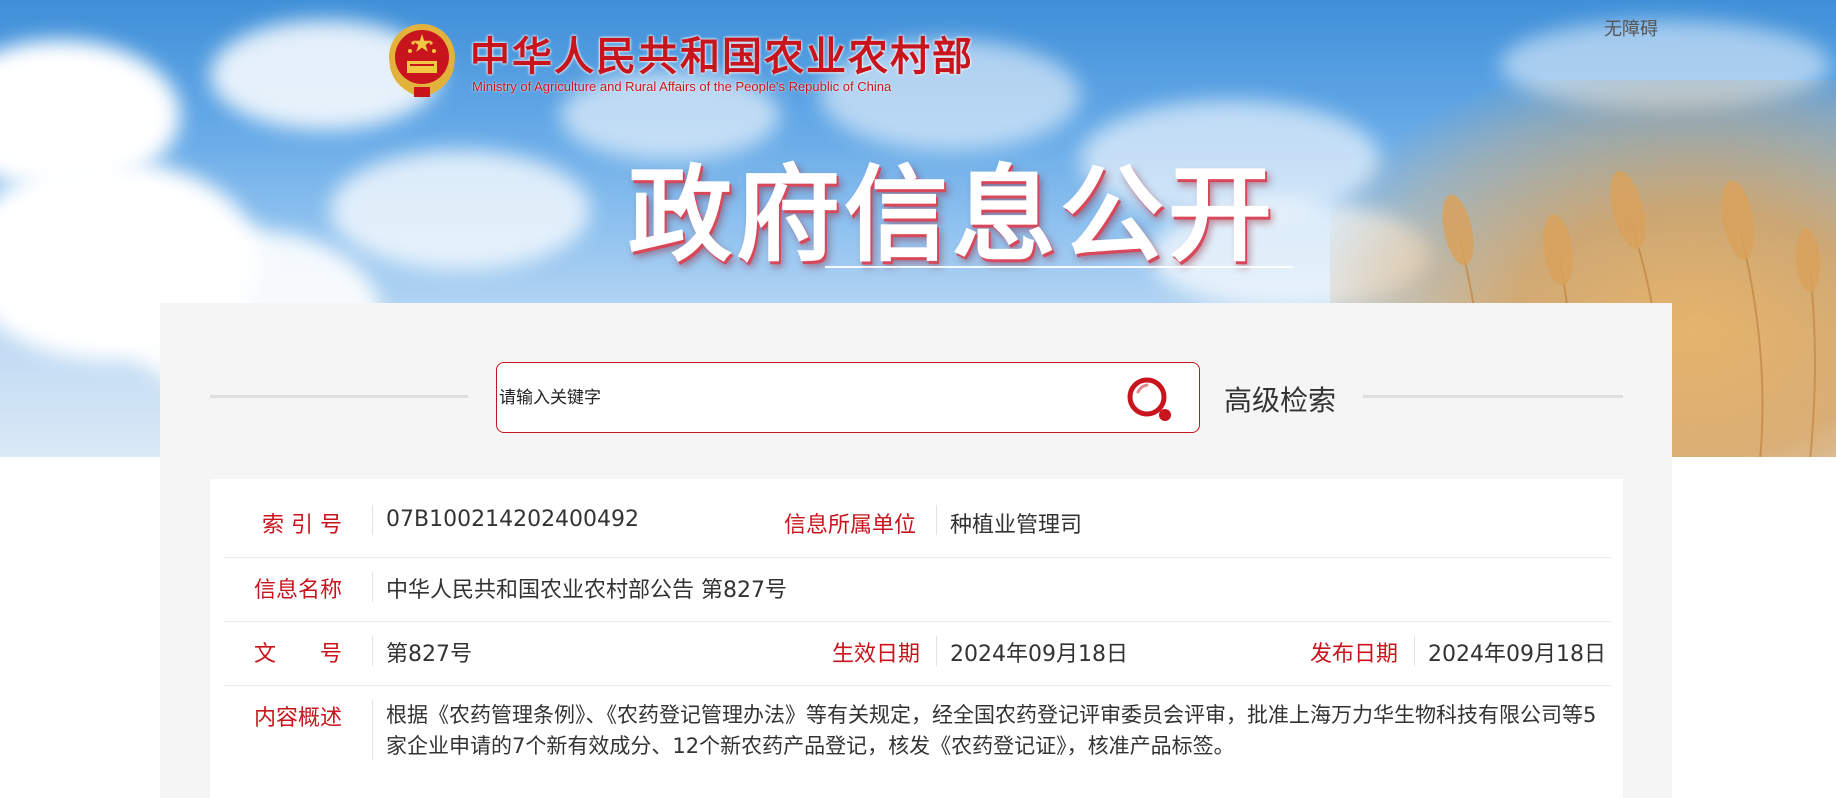  What do you see at coordinates (298, 718) in the screenshot?
I see `summary-label: 内容概述` at bounding box center [298, 718].